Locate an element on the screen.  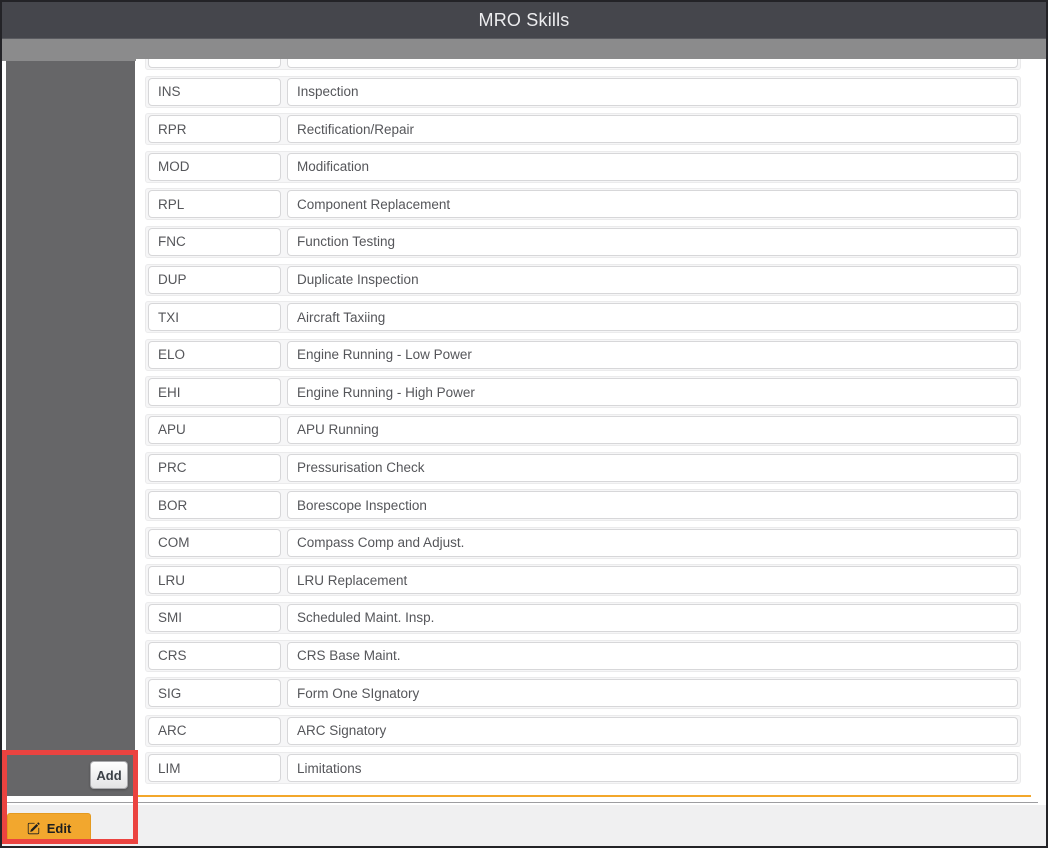
panel-bottom-rule is located at coordinates (584, 796).